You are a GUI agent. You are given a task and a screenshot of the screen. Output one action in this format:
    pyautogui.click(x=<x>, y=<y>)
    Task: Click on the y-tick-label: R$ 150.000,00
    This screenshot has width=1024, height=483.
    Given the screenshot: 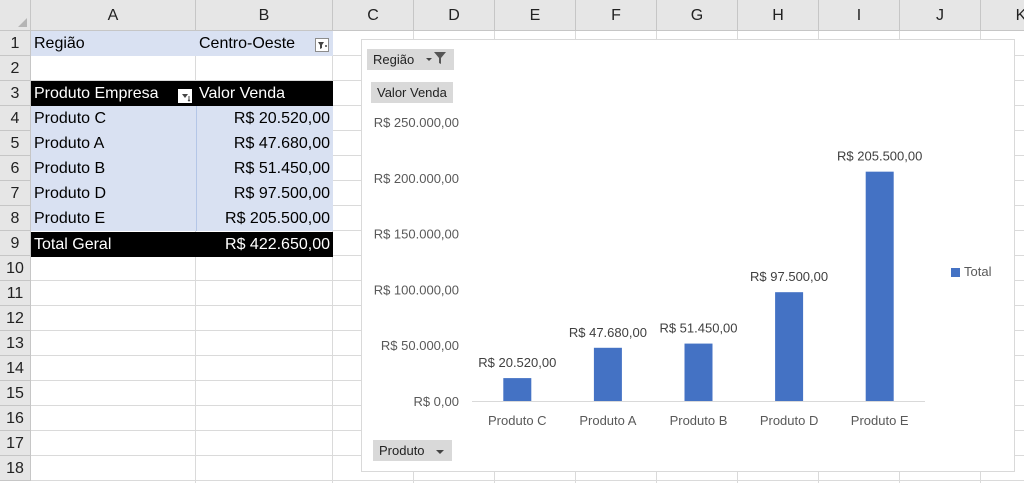 What is the action you would take?
    pyautogui.click(x=416, y=234)
    